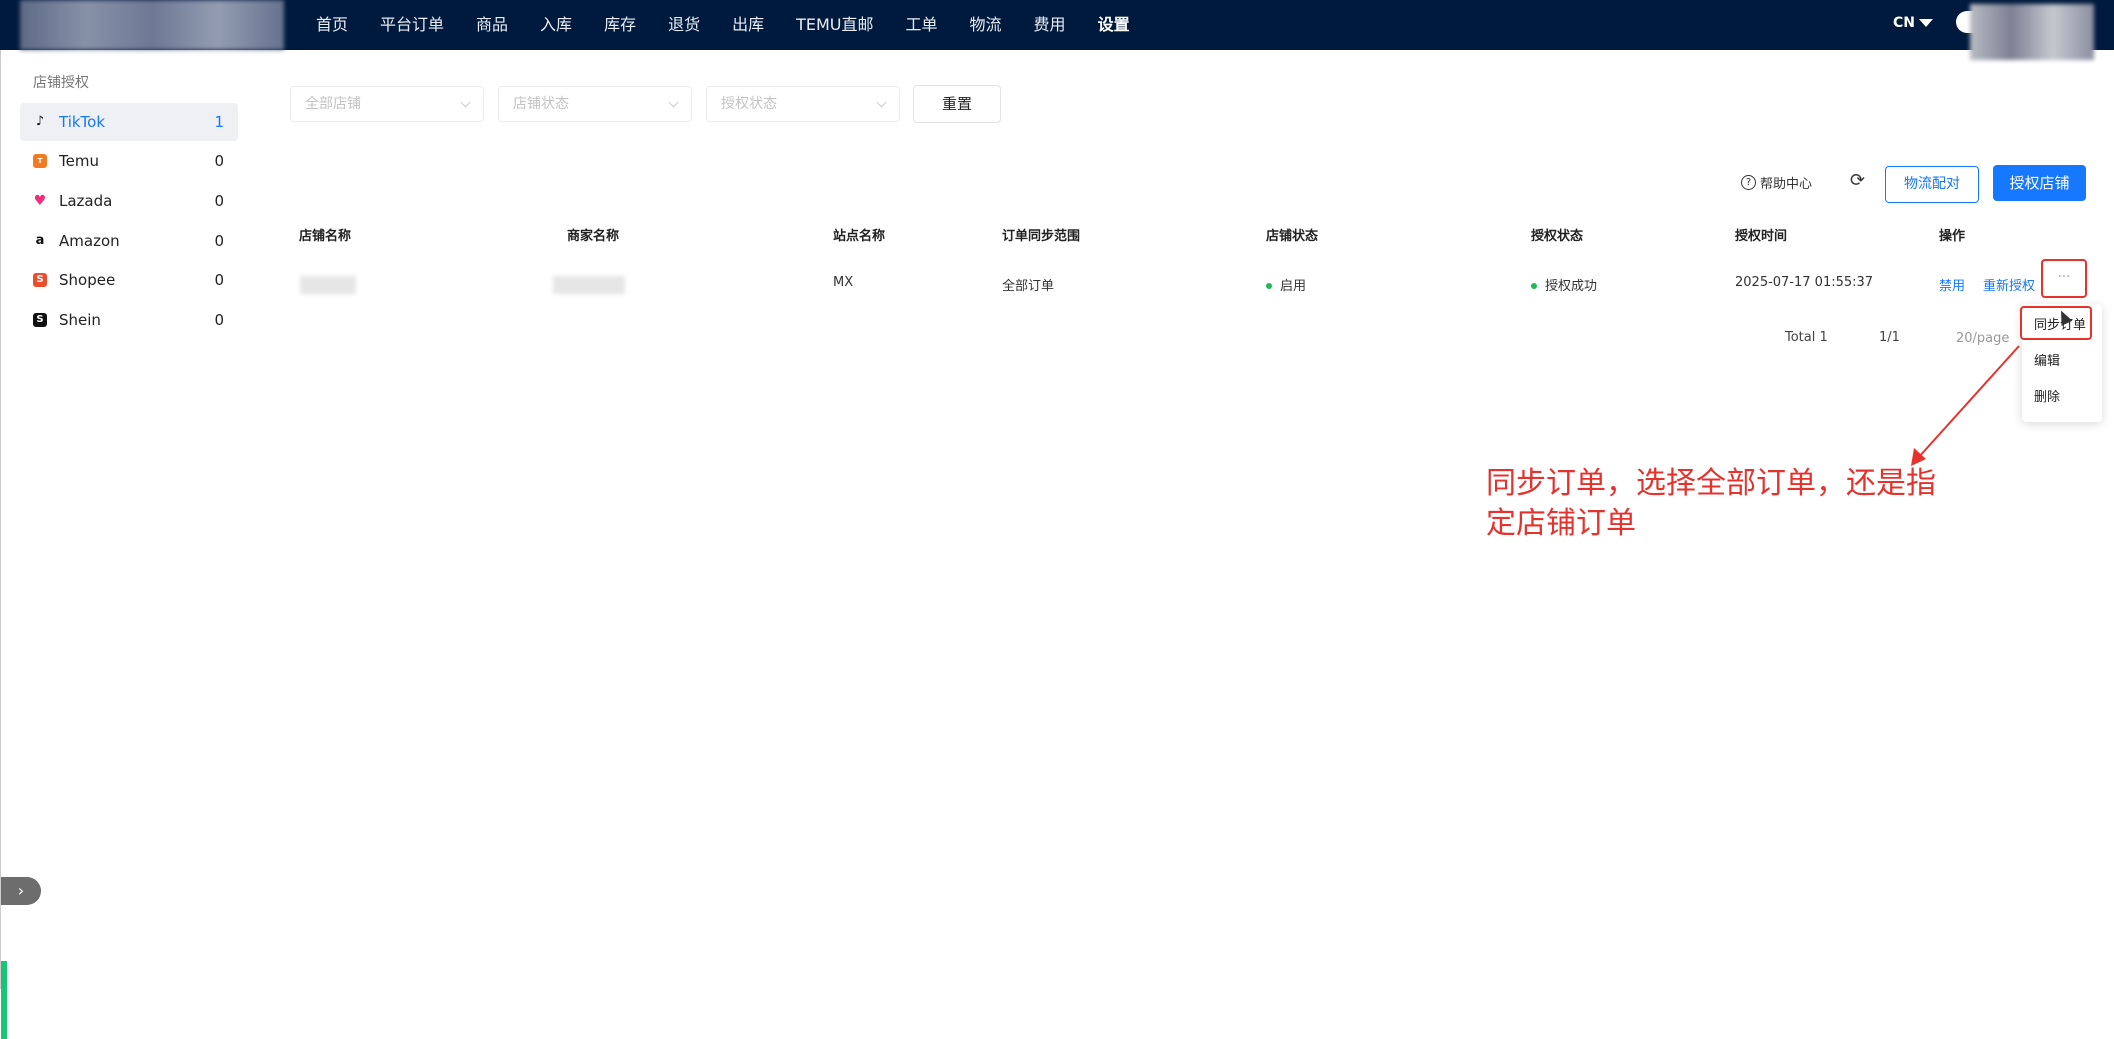  Describe the element at coordinates (1711, 483) in the screenshot. I see `annotation-line-1: 同步订单，选择全部订单，还是指` at that location.